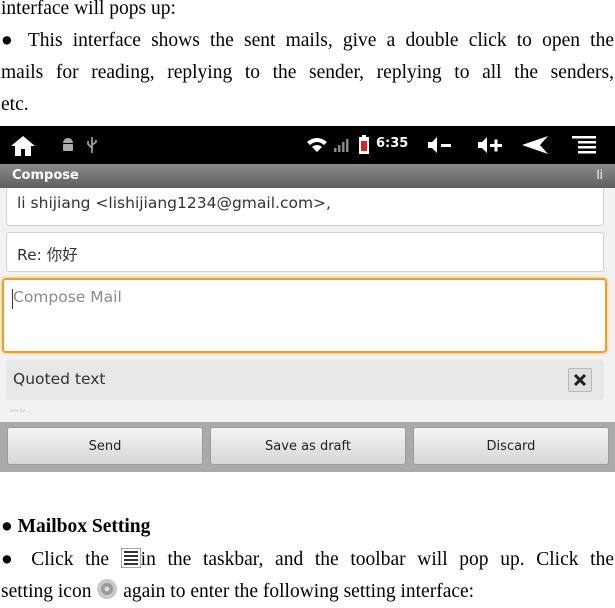 This screenshot has width=615, height=608. Describe the element at coordinates (599, 175) in the screenshot. I see `account-label: li` at that location.